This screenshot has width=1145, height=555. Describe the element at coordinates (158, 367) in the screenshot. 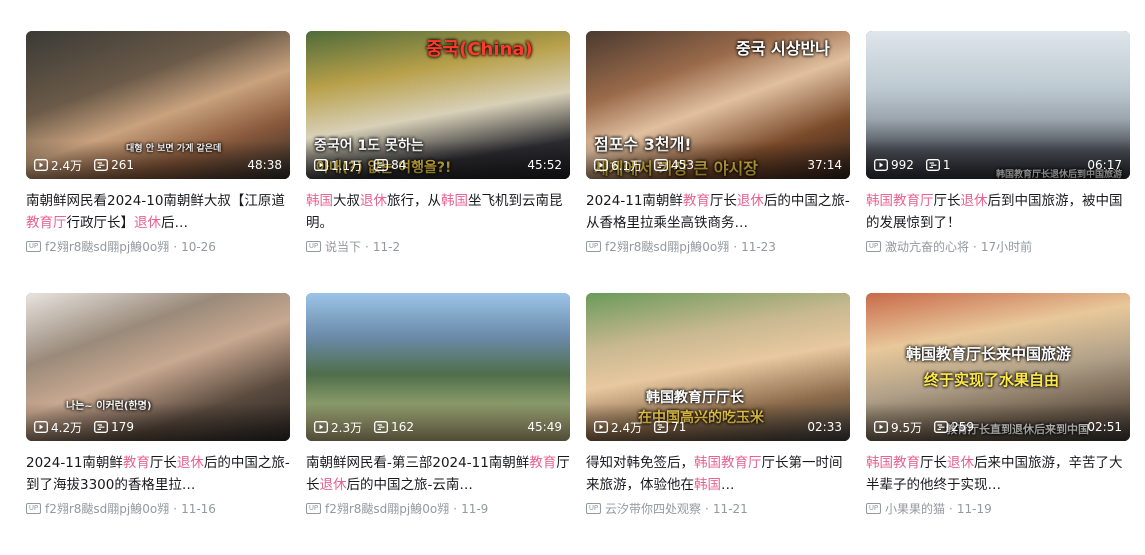

I see `video-thumbnail: 나는~ 이커런(한명) 4.2万 179` at that location.